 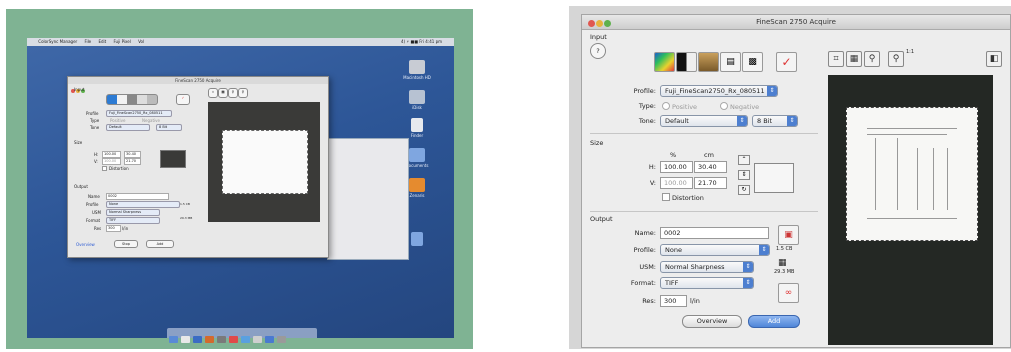 What do you see at coordinates (121, 41) in the screenshot?
I see `menu-fuji: Fuji Pixel` at bounding box center [121, 41].